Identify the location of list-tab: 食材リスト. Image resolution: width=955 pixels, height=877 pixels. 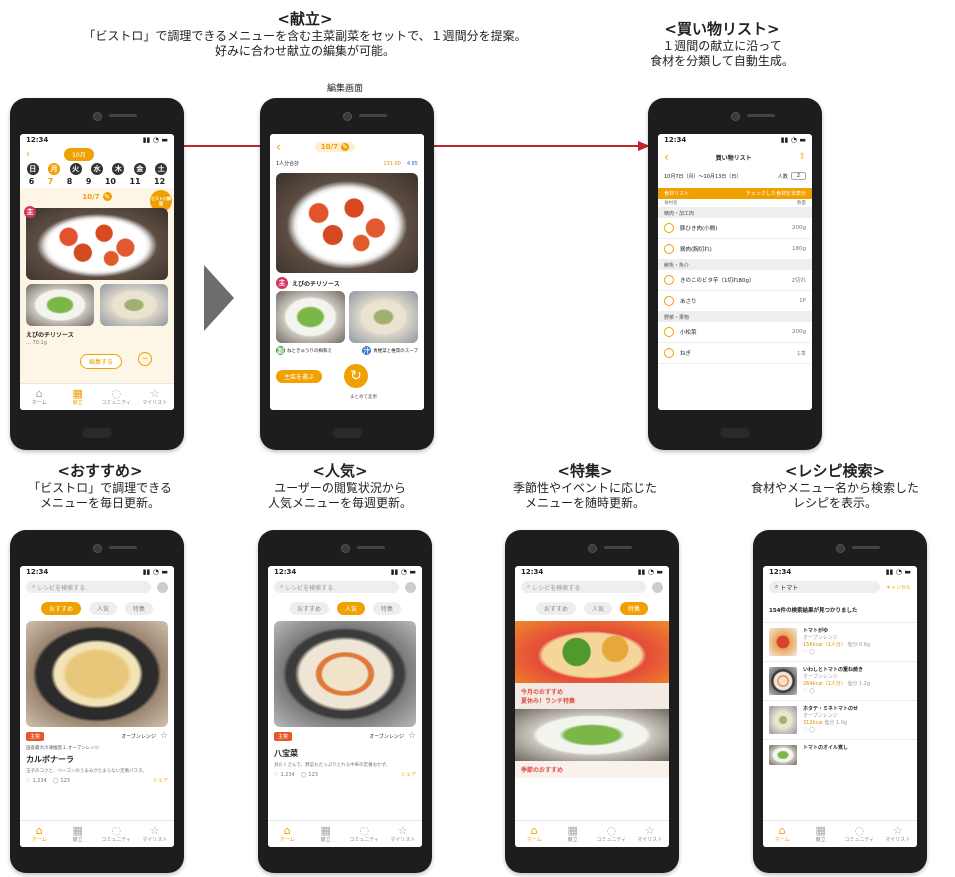
(676, 193).